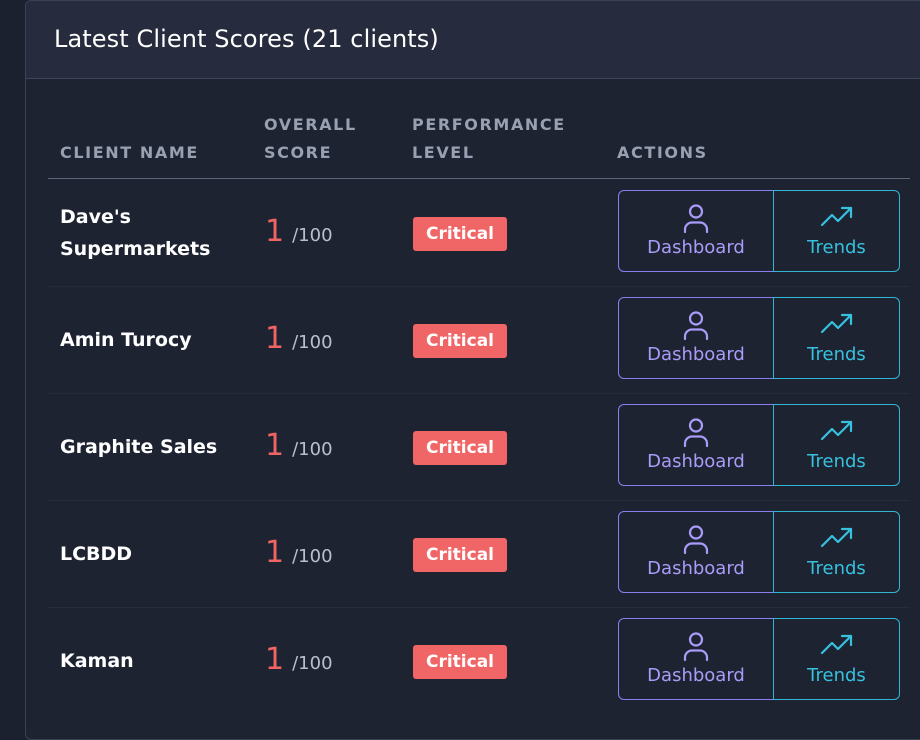 The width and height of the screenshot is (920, 740). I want to click on column-header-client-name: CLIENT NAME, so click(129, 152).